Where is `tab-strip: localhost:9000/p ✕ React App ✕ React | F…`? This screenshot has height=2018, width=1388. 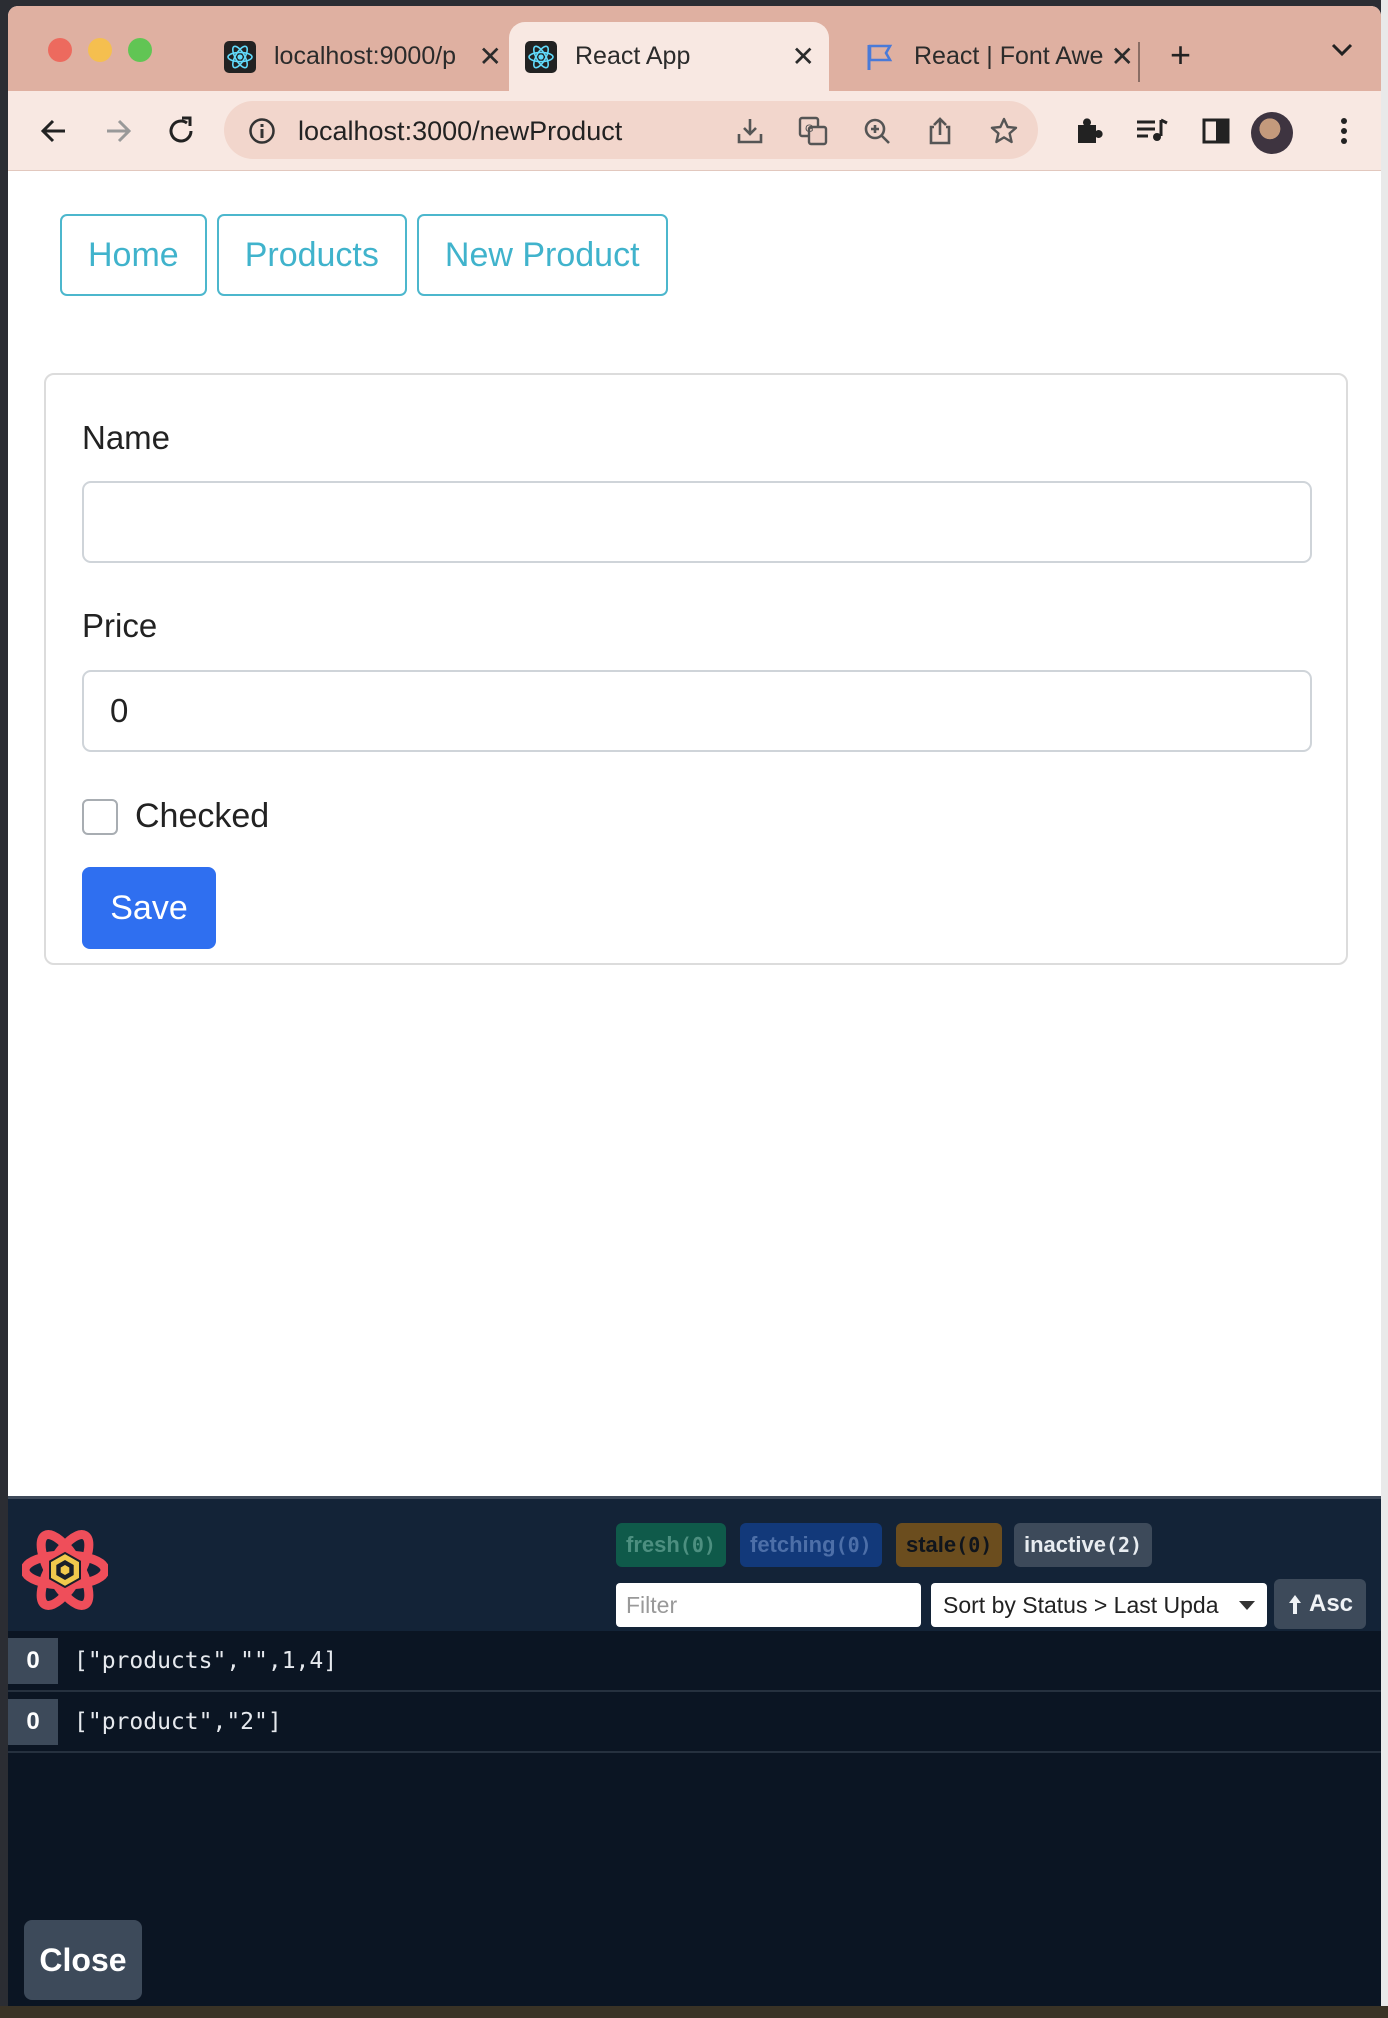
tab-strip: localhost:9000/p ✕ React App ✕ React | F… is located at coordinates (694, 48).